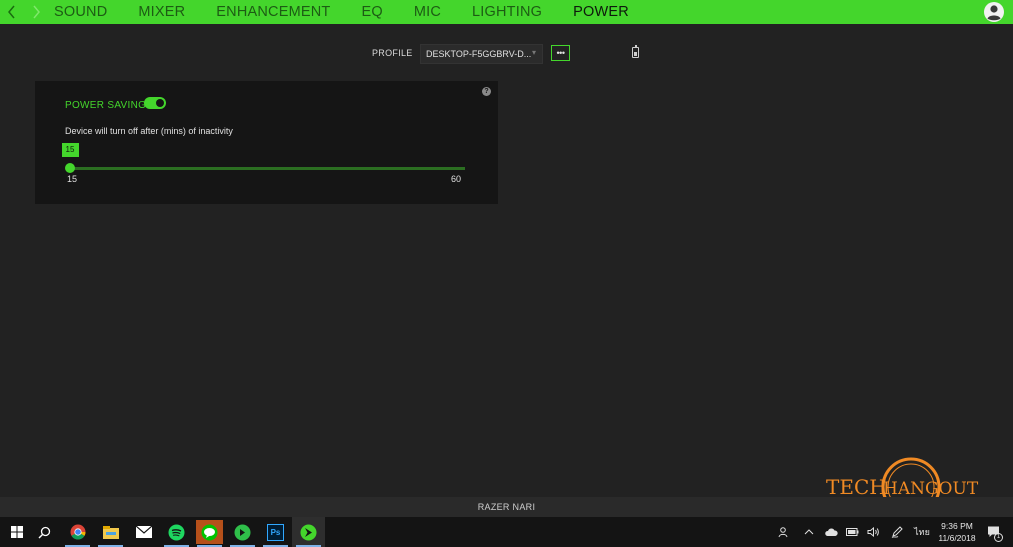 This screenshot has width=1013, height=547. I want to click on help-icon: ?, so click(486, 91).